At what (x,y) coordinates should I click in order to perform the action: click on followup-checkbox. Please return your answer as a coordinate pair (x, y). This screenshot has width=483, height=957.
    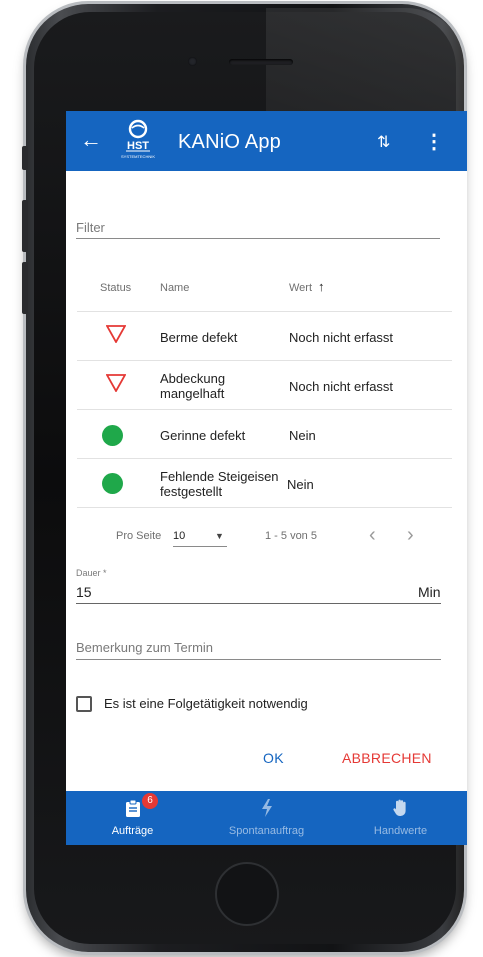
    Looking at the image, I should click on (84, 704).